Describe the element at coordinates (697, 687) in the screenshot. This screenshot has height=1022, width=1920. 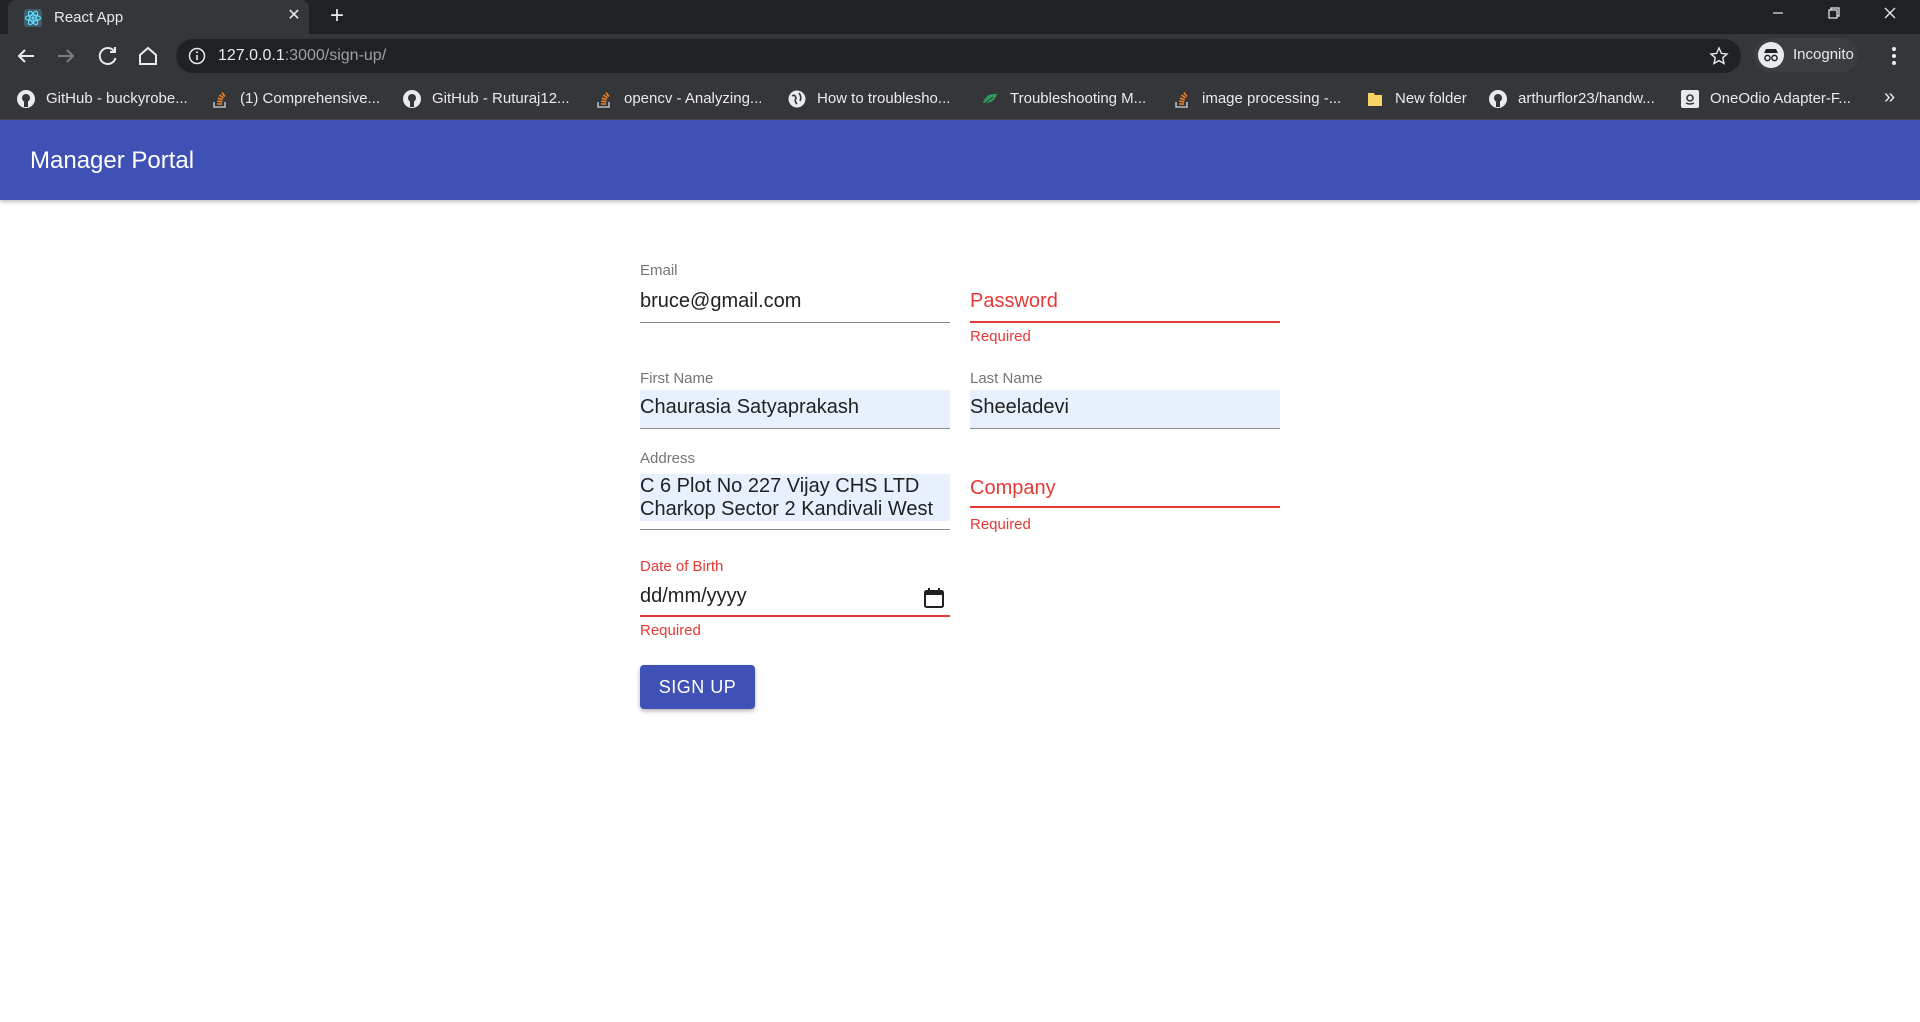
I see `sign-up-button: SIGN UP` at that location.